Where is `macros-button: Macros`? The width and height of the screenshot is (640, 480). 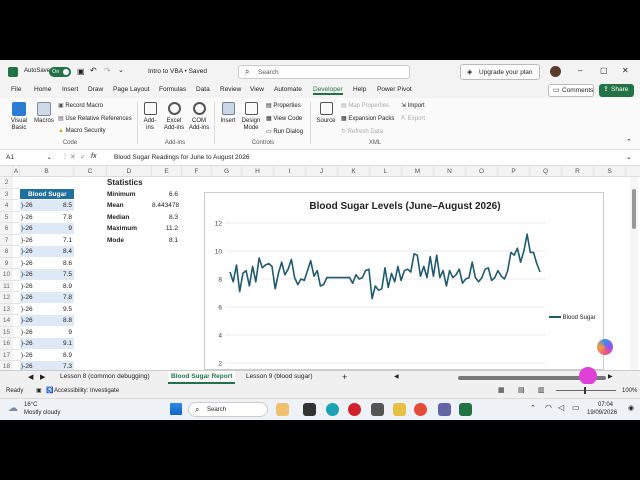 macros-button: Macros is located at coordinates (44, 119).